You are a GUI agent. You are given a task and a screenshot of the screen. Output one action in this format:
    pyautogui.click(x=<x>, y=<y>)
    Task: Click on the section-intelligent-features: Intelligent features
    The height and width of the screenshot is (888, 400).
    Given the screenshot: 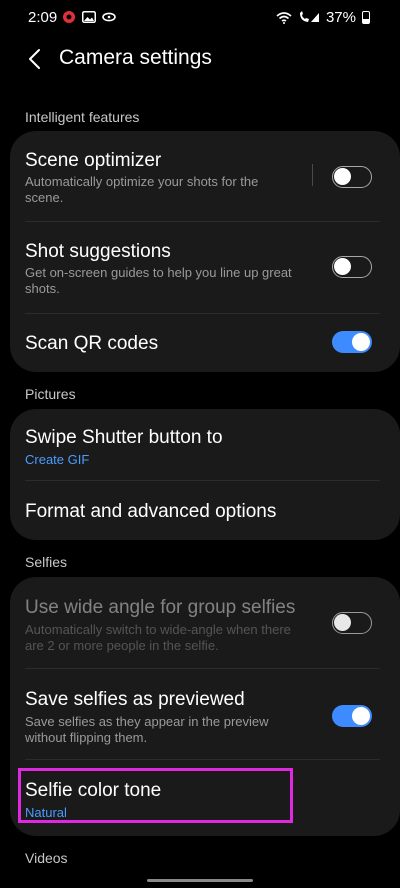 What is the action you would take?
    pyautogui.click(x=82, y=117)
    